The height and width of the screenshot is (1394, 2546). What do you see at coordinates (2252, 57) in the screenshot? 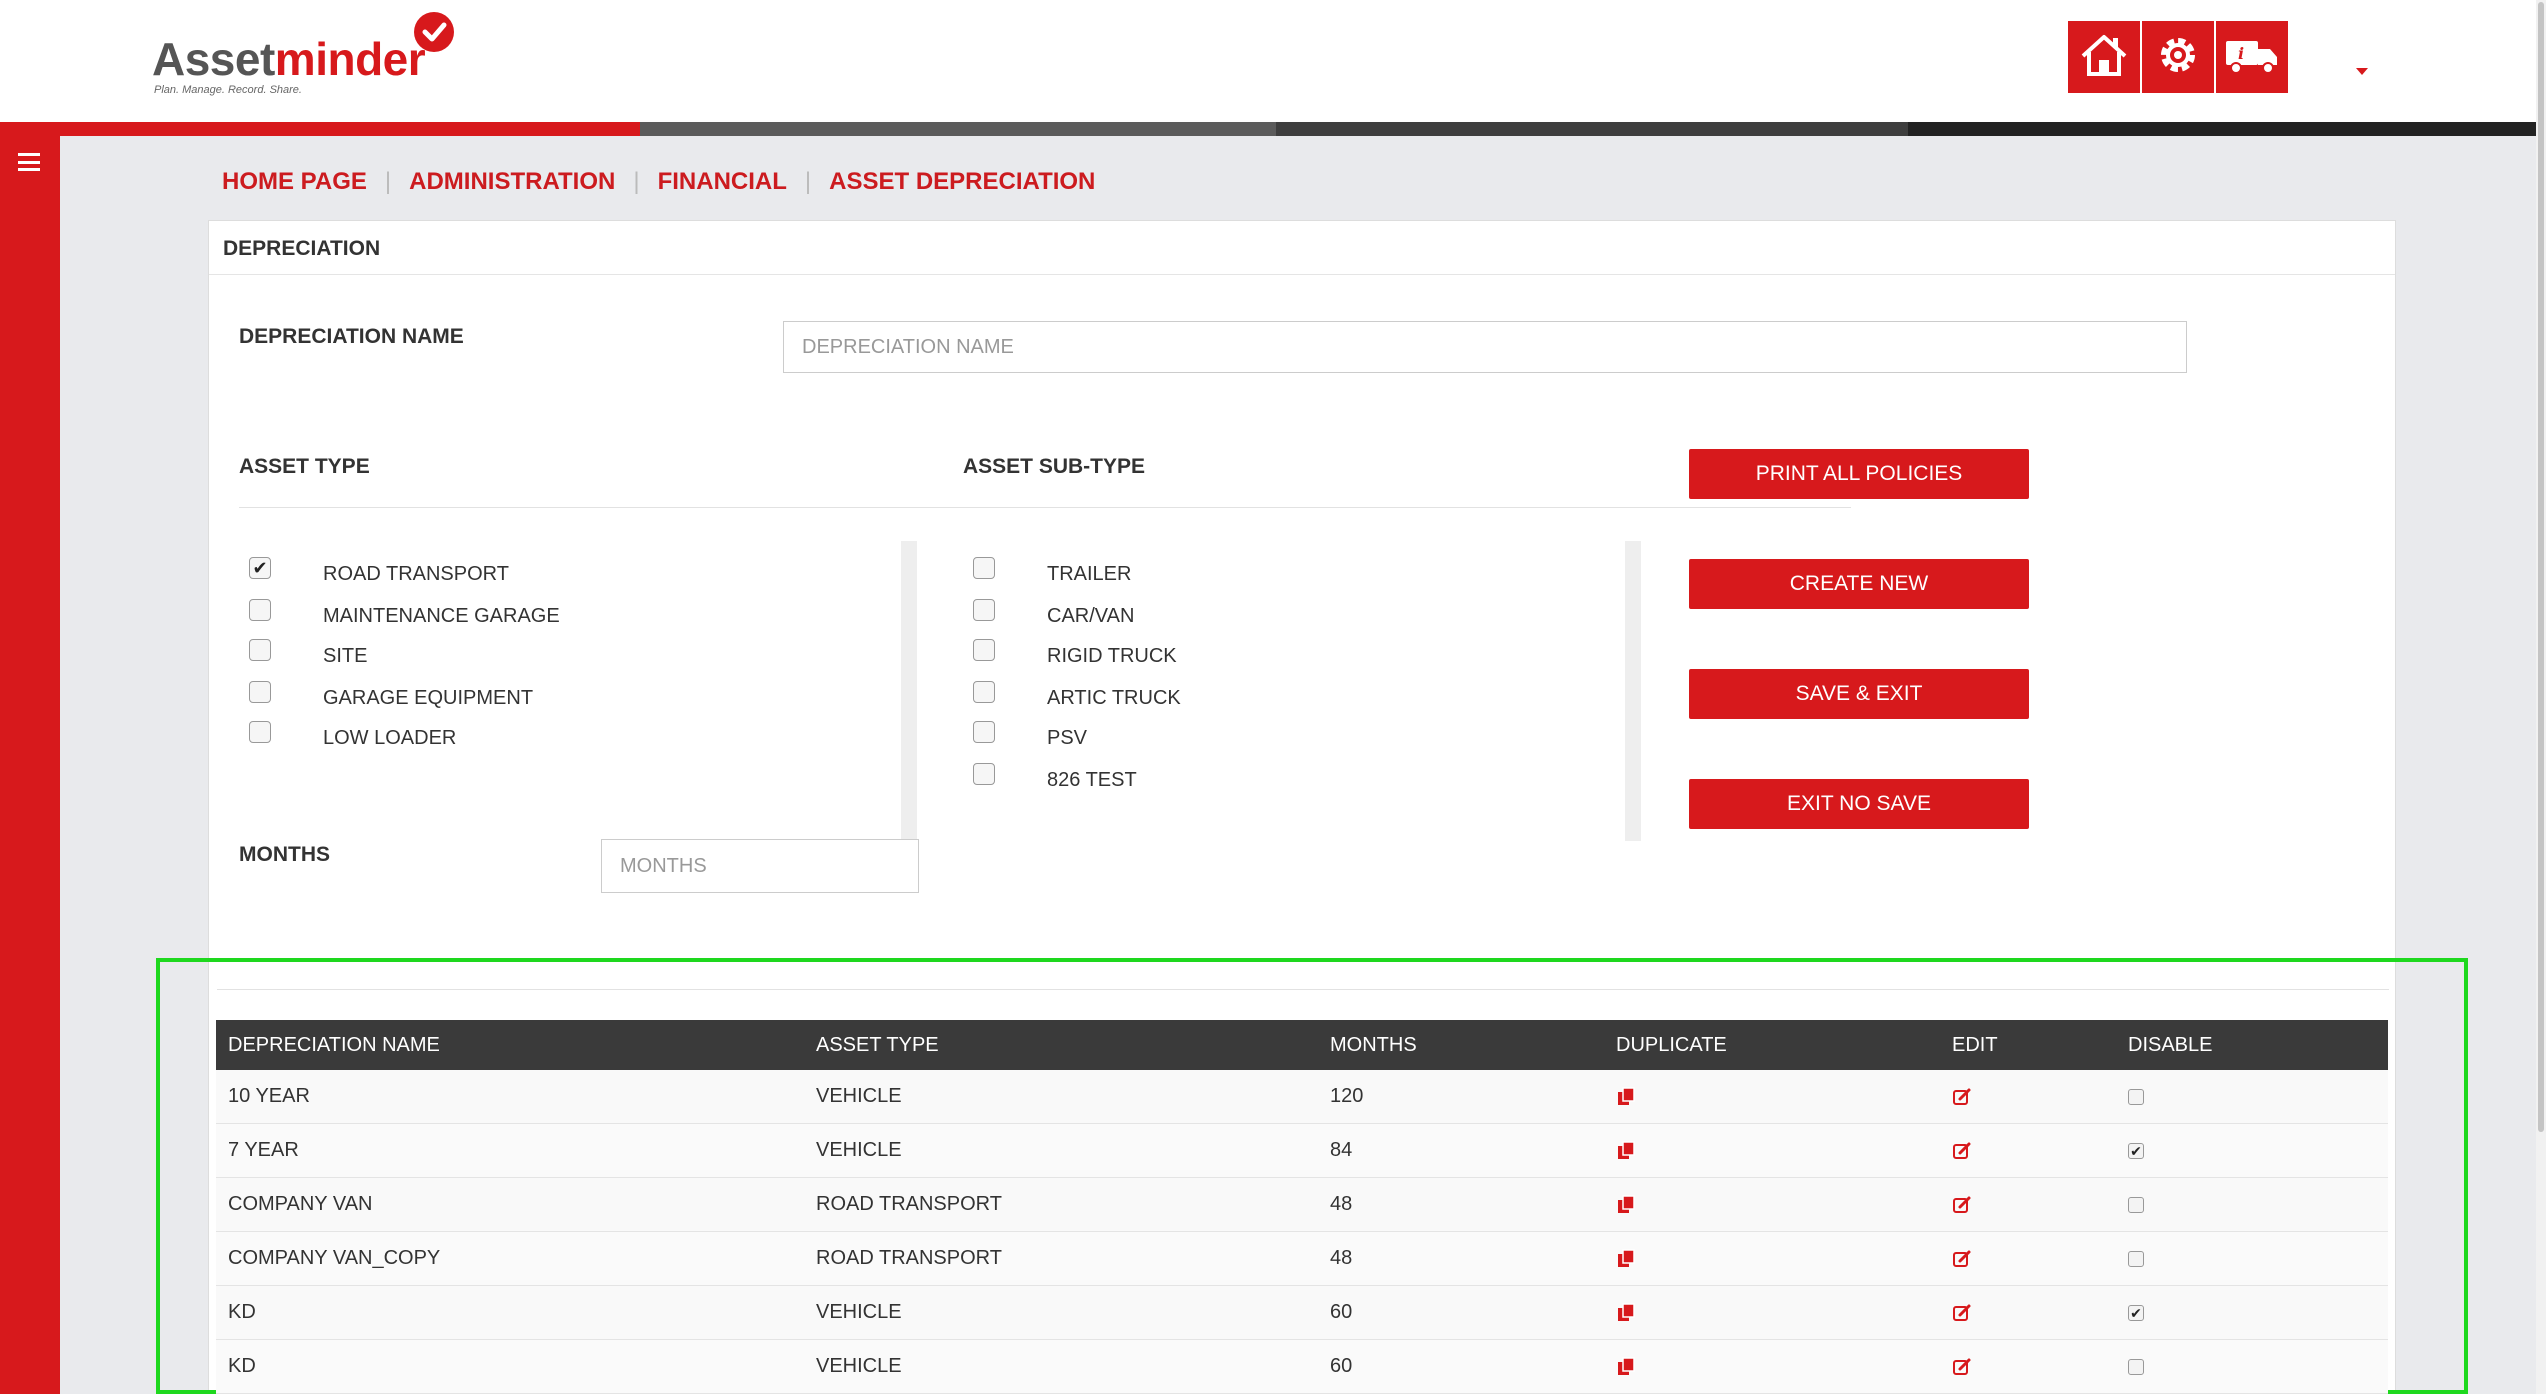
I see `truck-info-button: i` at bounding box center [2252, 57].